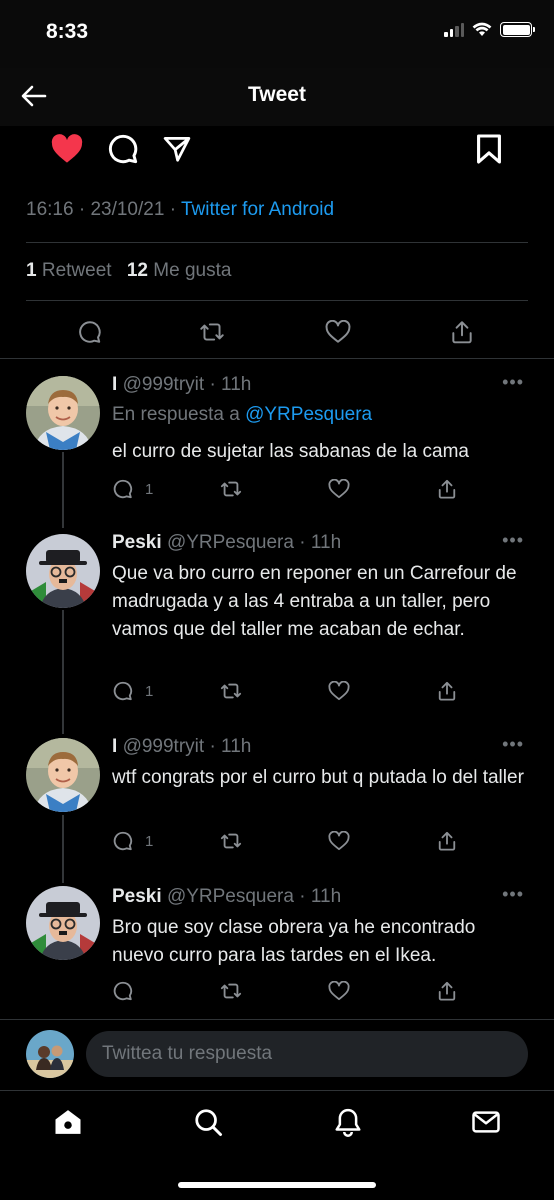 Image resolution: width=554 pixels, height=1200 pixels. I want to click on nav-header: Tweet, so click(277, 97).